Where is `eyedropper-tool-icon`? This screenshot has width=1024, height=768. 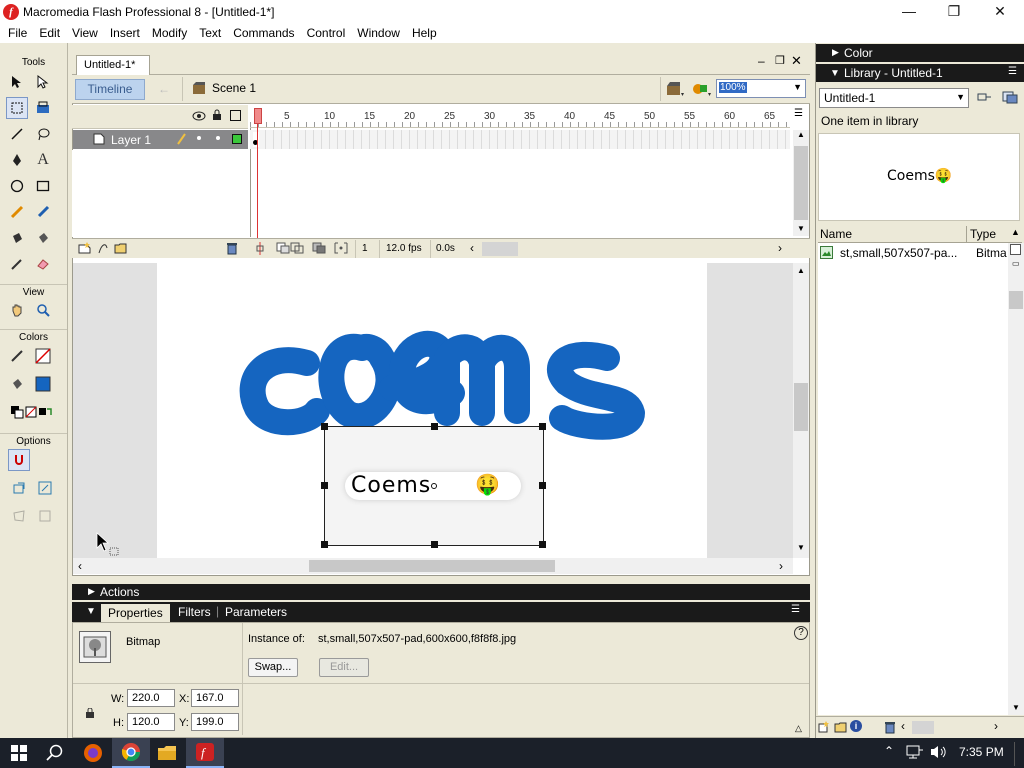 eyedropper-tool-icon is located at coordinates (17, 264).